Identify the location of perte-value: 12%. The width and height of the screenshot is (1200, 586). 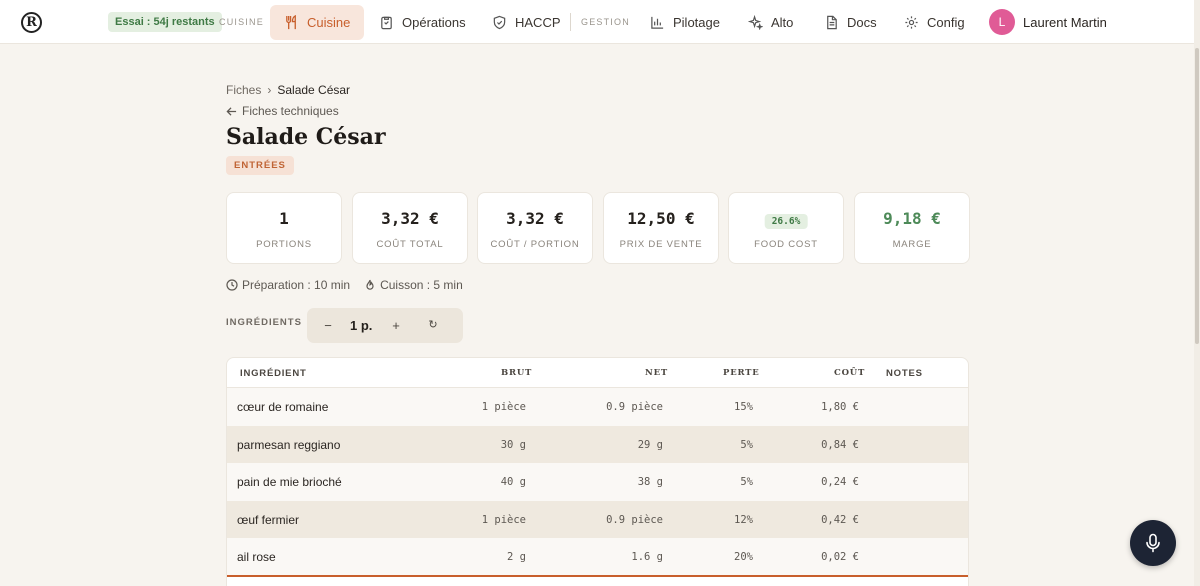
(743, 519).